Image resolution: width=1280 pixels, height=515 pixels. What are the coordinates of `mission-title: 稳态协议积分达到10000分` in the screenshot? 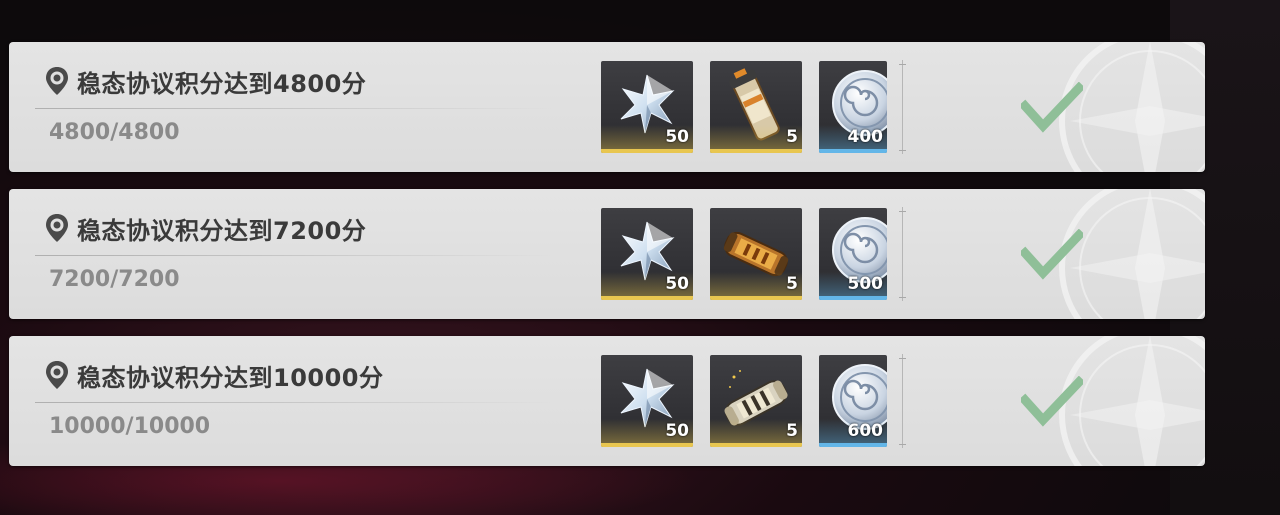 It's located at (230, 377).